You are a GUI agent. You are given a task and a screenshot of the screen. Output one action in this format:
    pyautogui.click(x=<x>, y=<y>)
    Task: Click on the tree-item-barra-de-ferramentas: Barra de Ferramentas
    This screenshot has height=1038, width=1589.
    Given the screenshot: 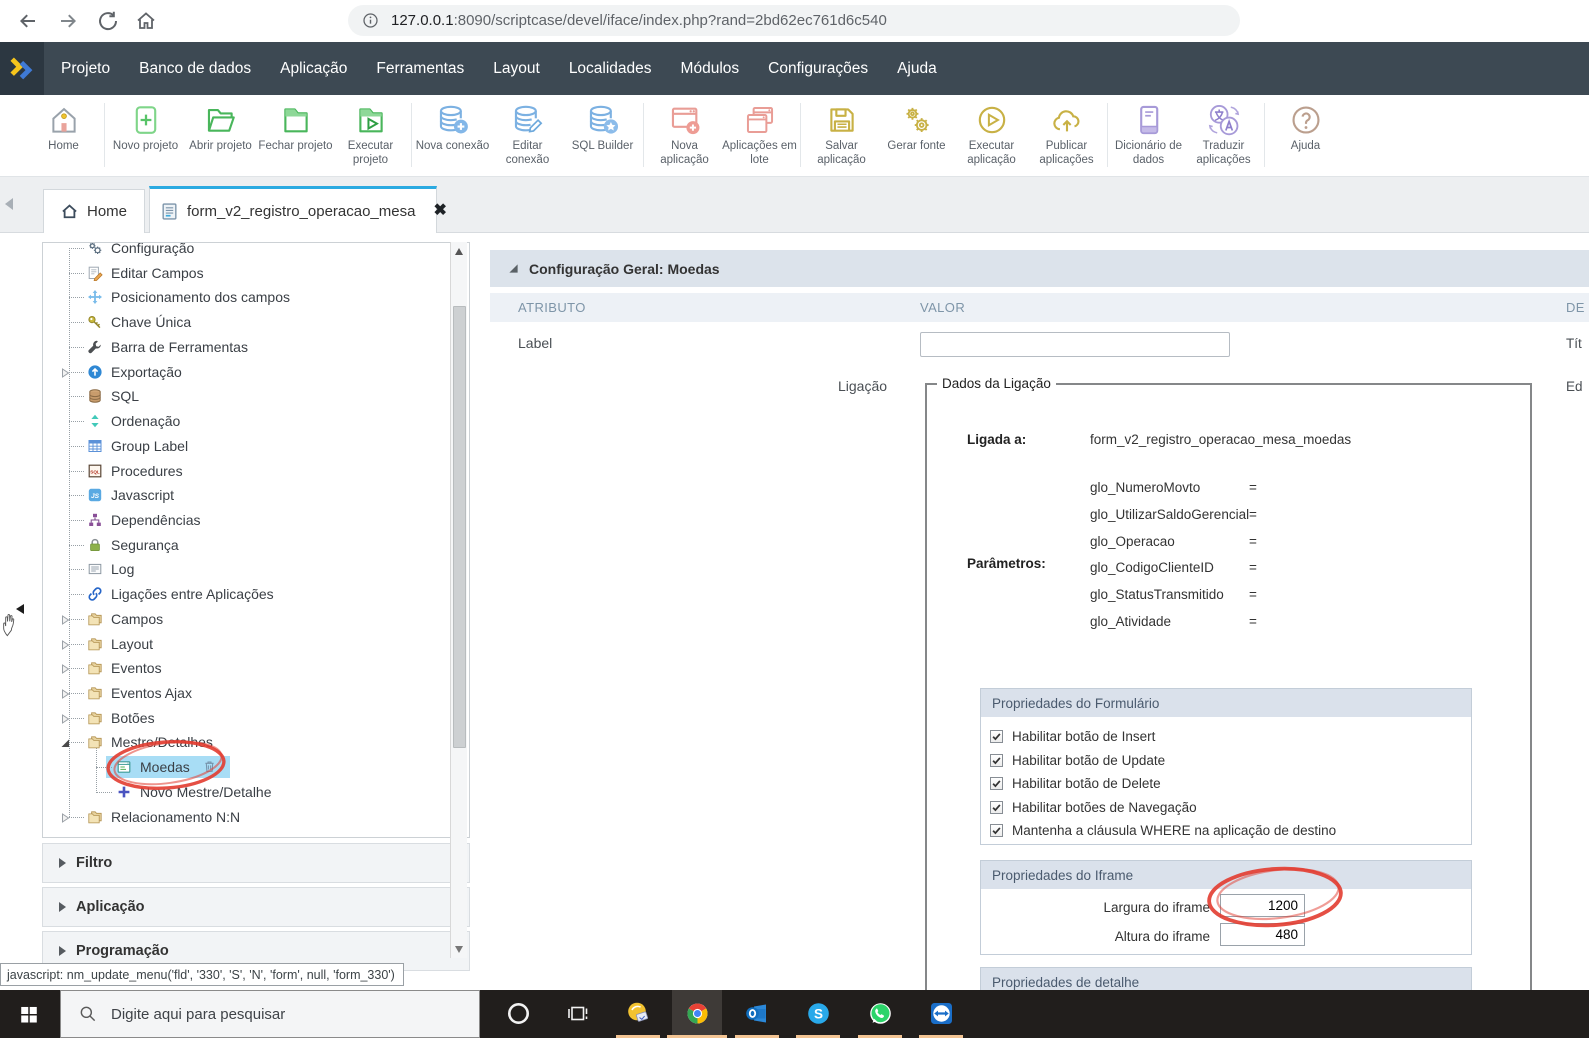 What is the action you would take?
    pyautogui.click(x=245, y=347)
    